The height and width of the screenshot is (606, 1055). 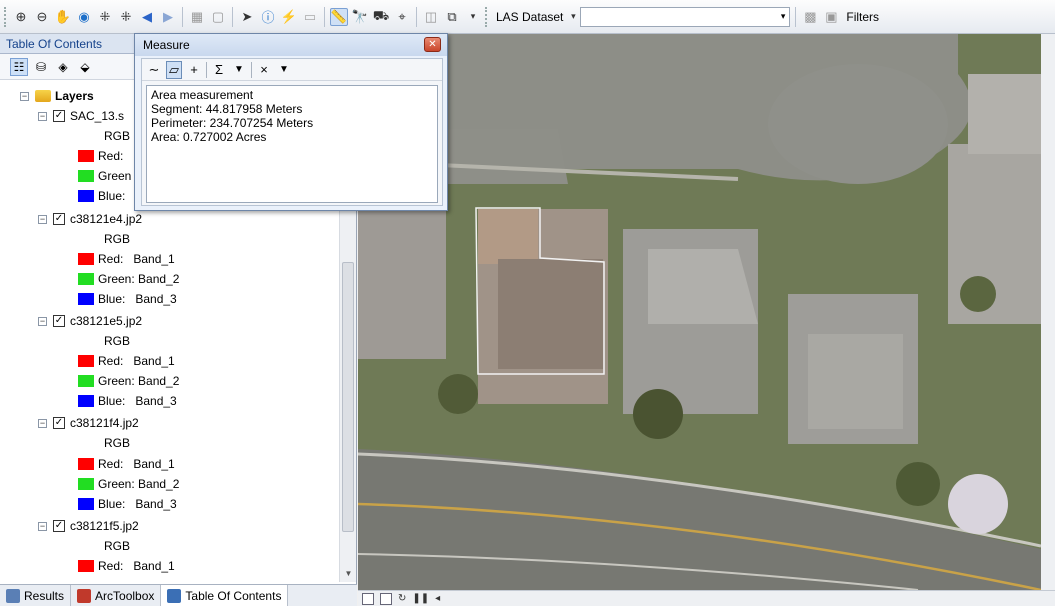 I want to click on pan-icon: ✋, so click(x=63, y=17).